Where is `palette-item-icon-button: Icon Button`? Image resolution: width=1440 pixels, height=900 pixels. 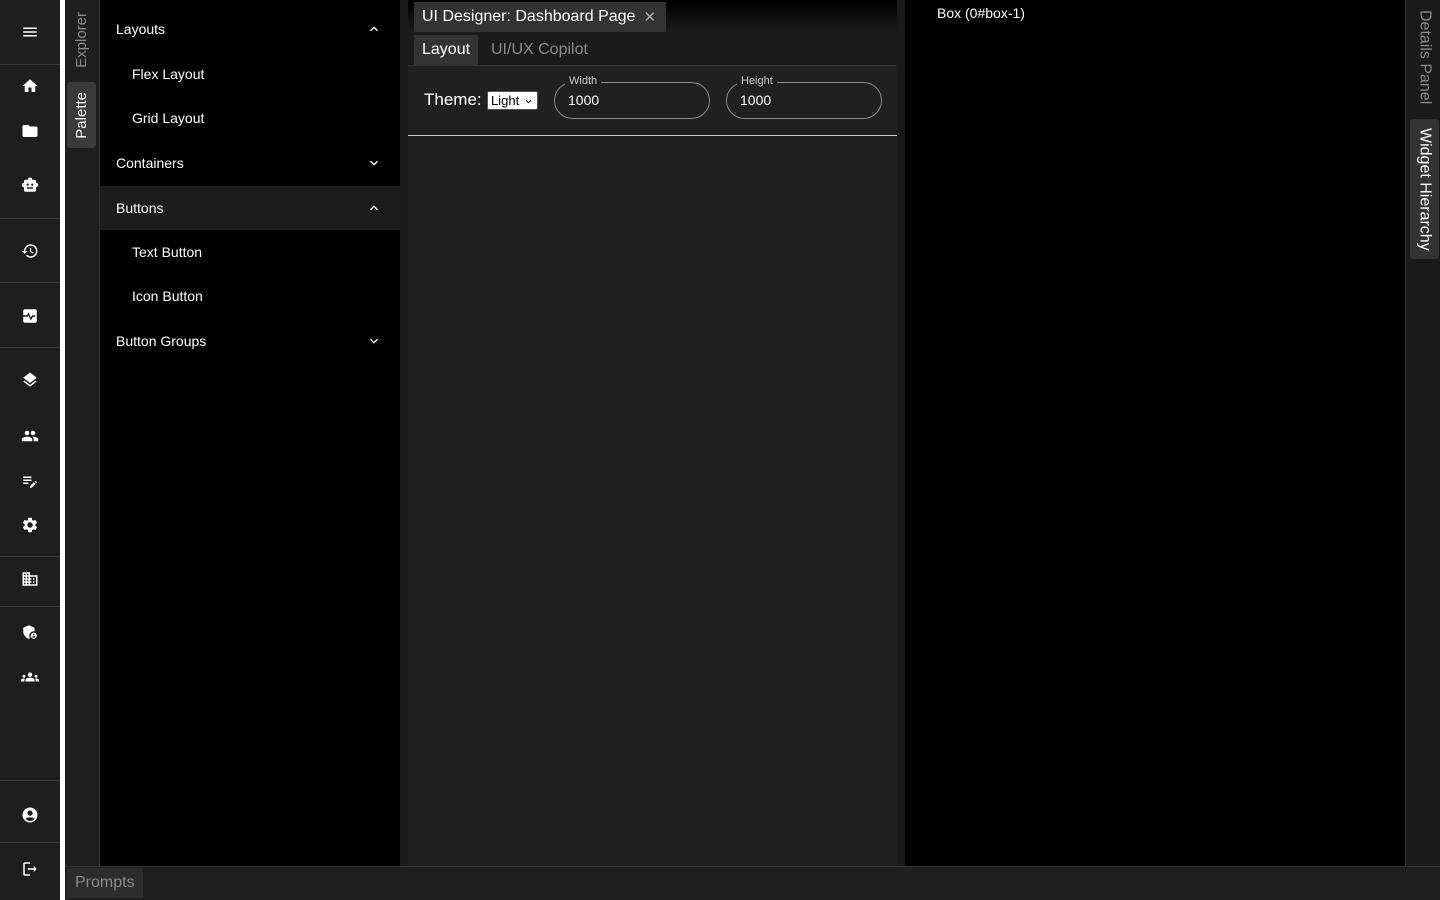
palette-item-icon-button: Icon Button is located at coordinates (250, 296).